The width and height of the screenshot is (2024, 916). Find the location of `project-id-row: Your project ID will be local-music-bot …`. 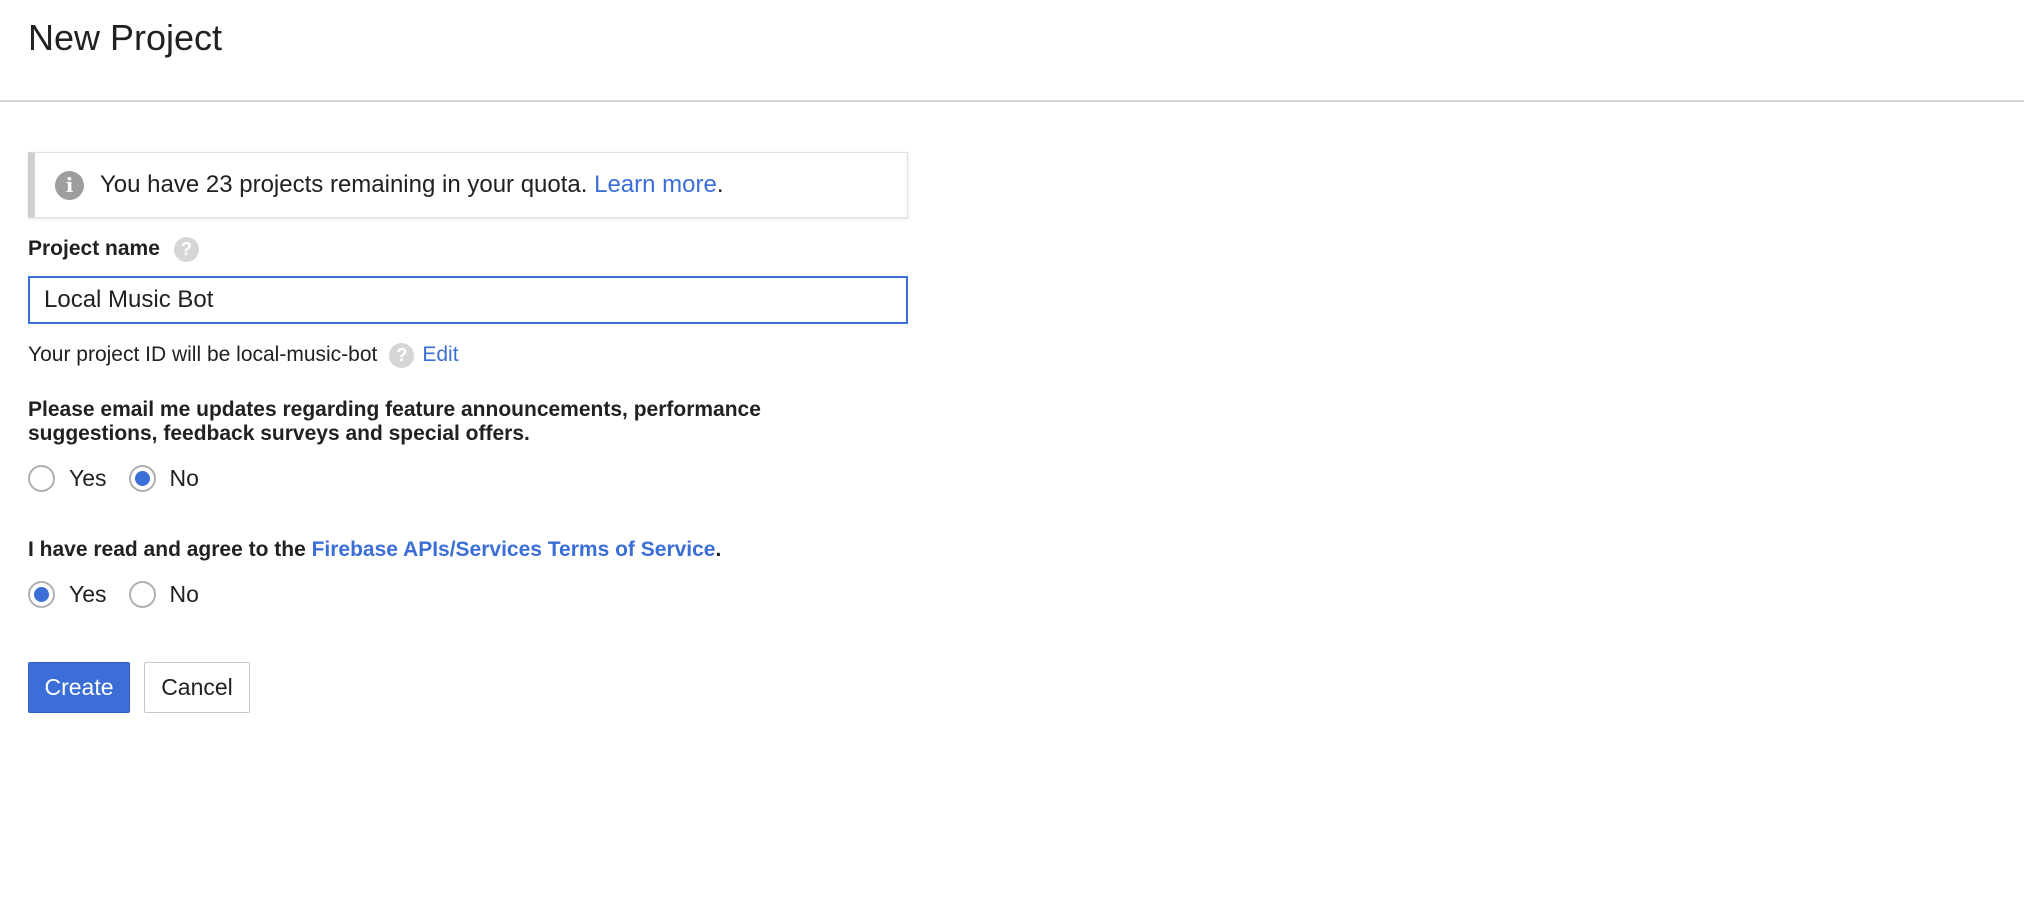

project-id-row: Your project ID will be local-music-bot … is located at coordinates (468, 355).